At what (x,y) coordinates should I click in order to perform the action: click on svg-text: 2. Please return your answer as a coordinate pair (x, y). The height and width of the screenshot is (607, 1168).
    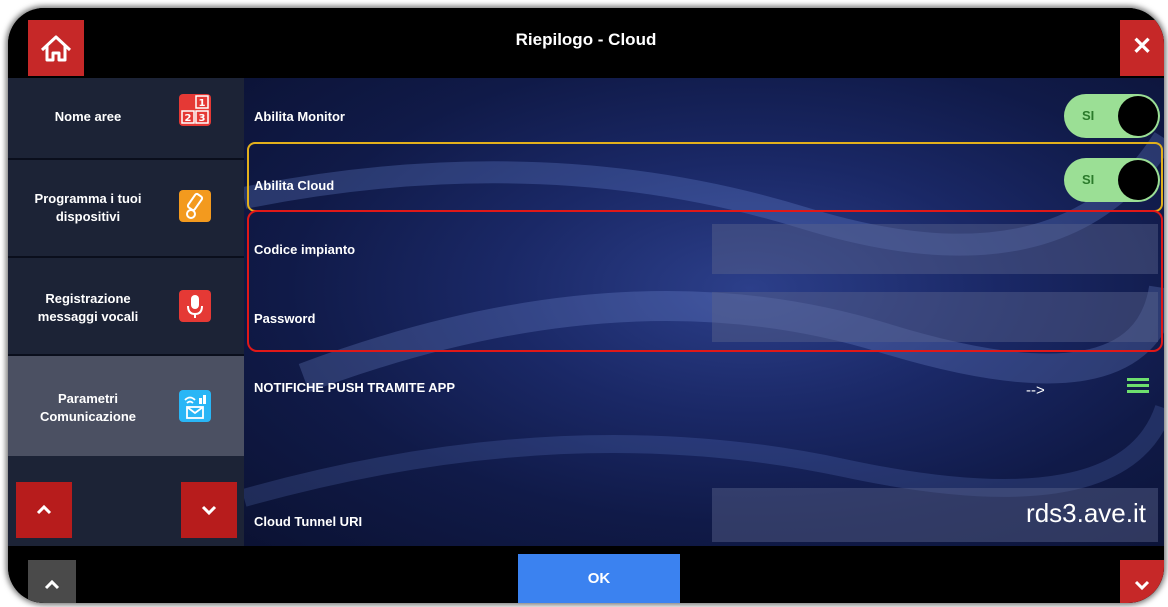
    Looking at the image, I should click on (188, 118).